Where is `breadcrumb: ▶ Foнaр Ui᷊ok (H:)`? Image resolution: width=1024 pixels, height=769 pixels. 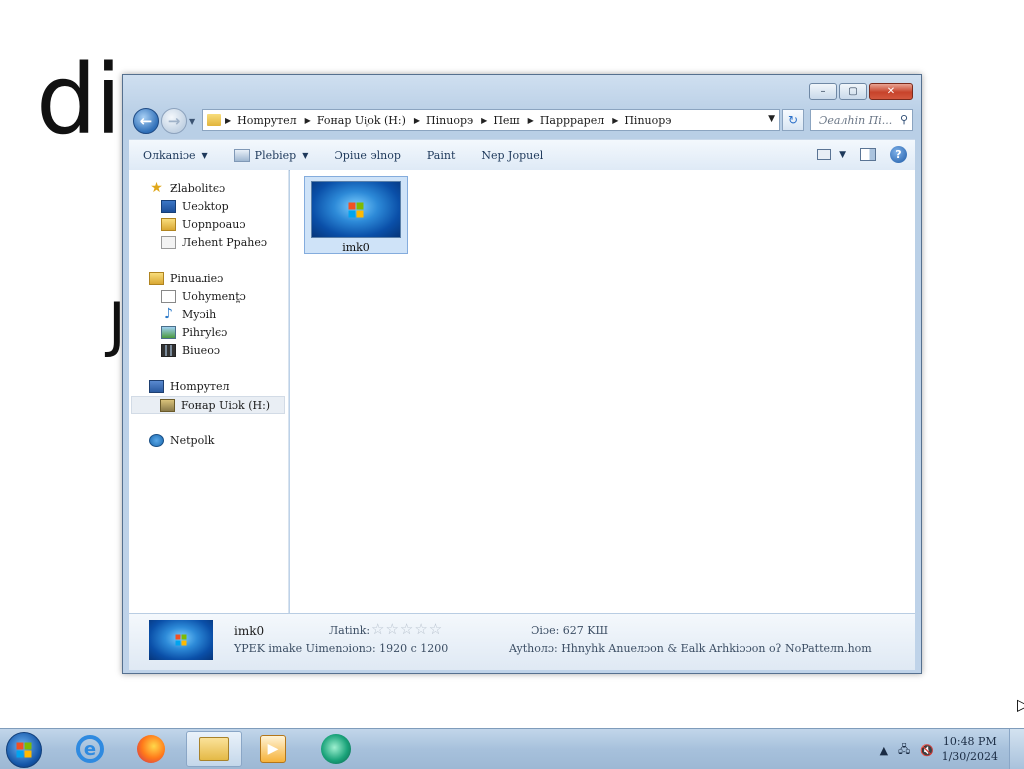 breadcrumb: ▶ Foнaр Ui᷊ok (H:) is located at coordinates (355, 120).